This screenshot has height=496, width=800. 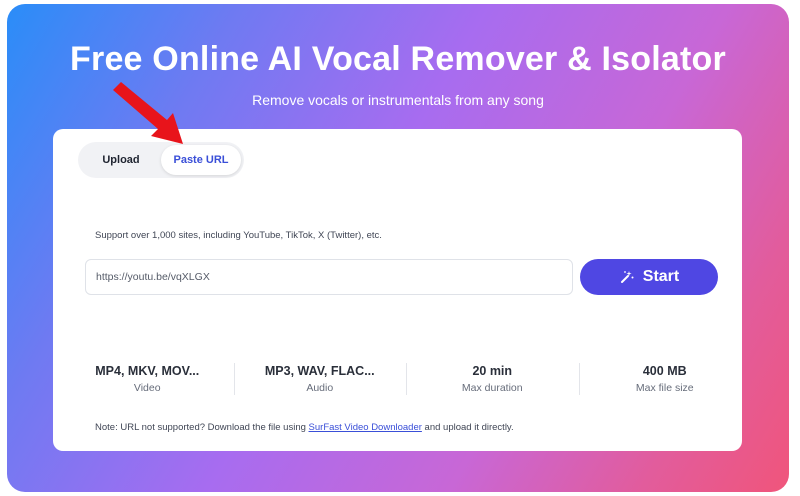 I want to click on stat-label: Audio, so click(x=320, y=388).